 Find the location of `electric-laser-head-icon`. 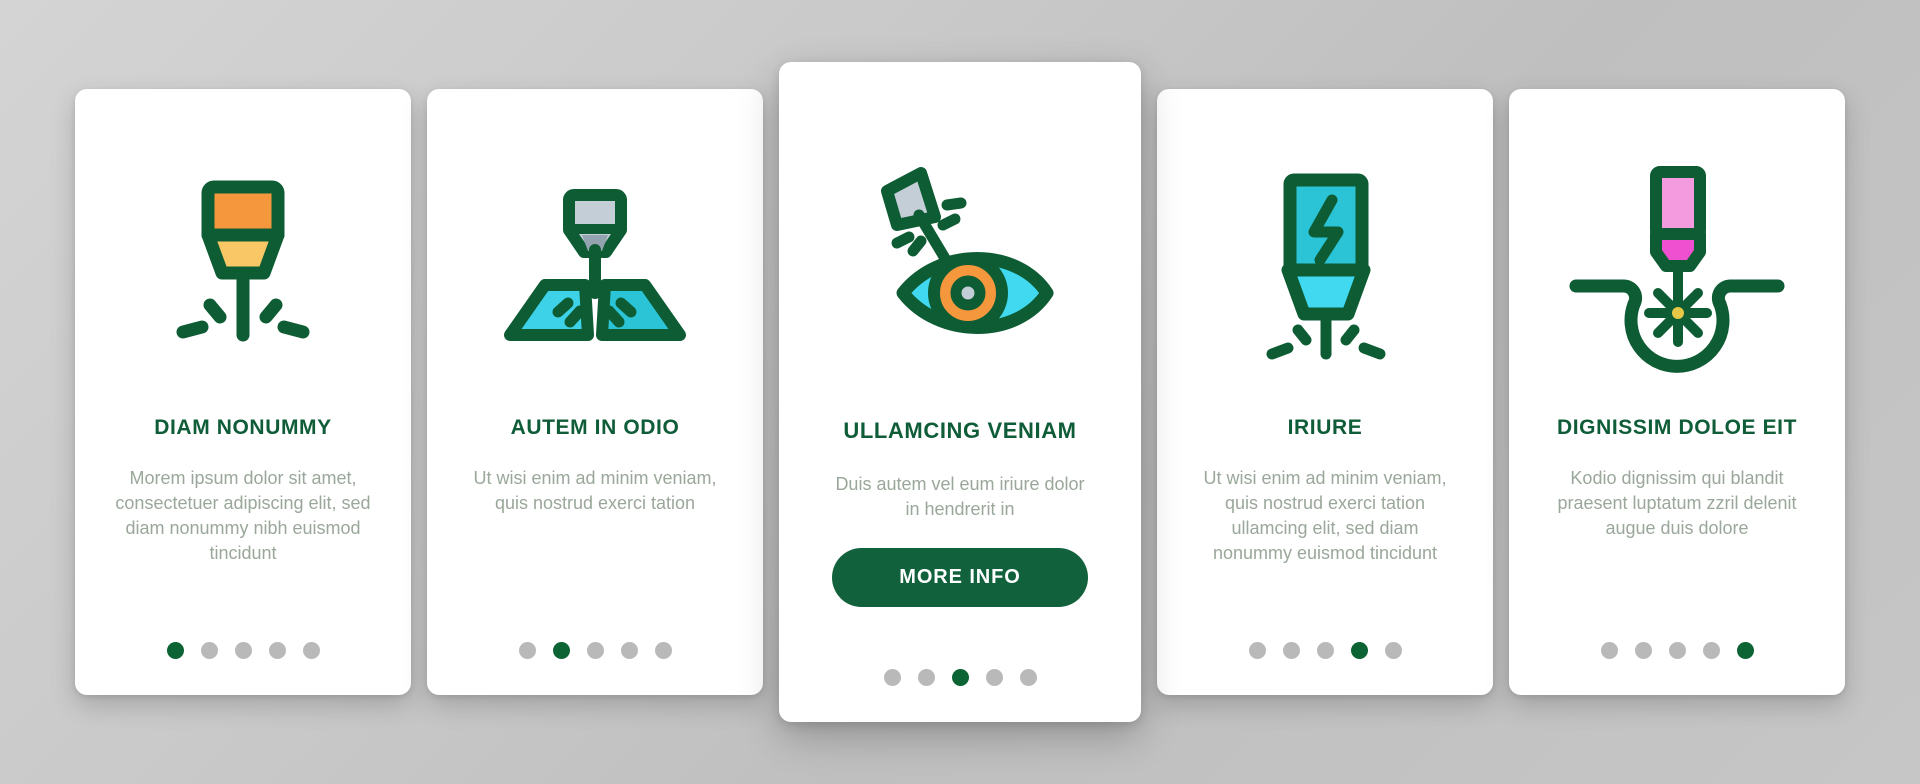

electric-laser-head-icon is located at coordinates (1325, 265).